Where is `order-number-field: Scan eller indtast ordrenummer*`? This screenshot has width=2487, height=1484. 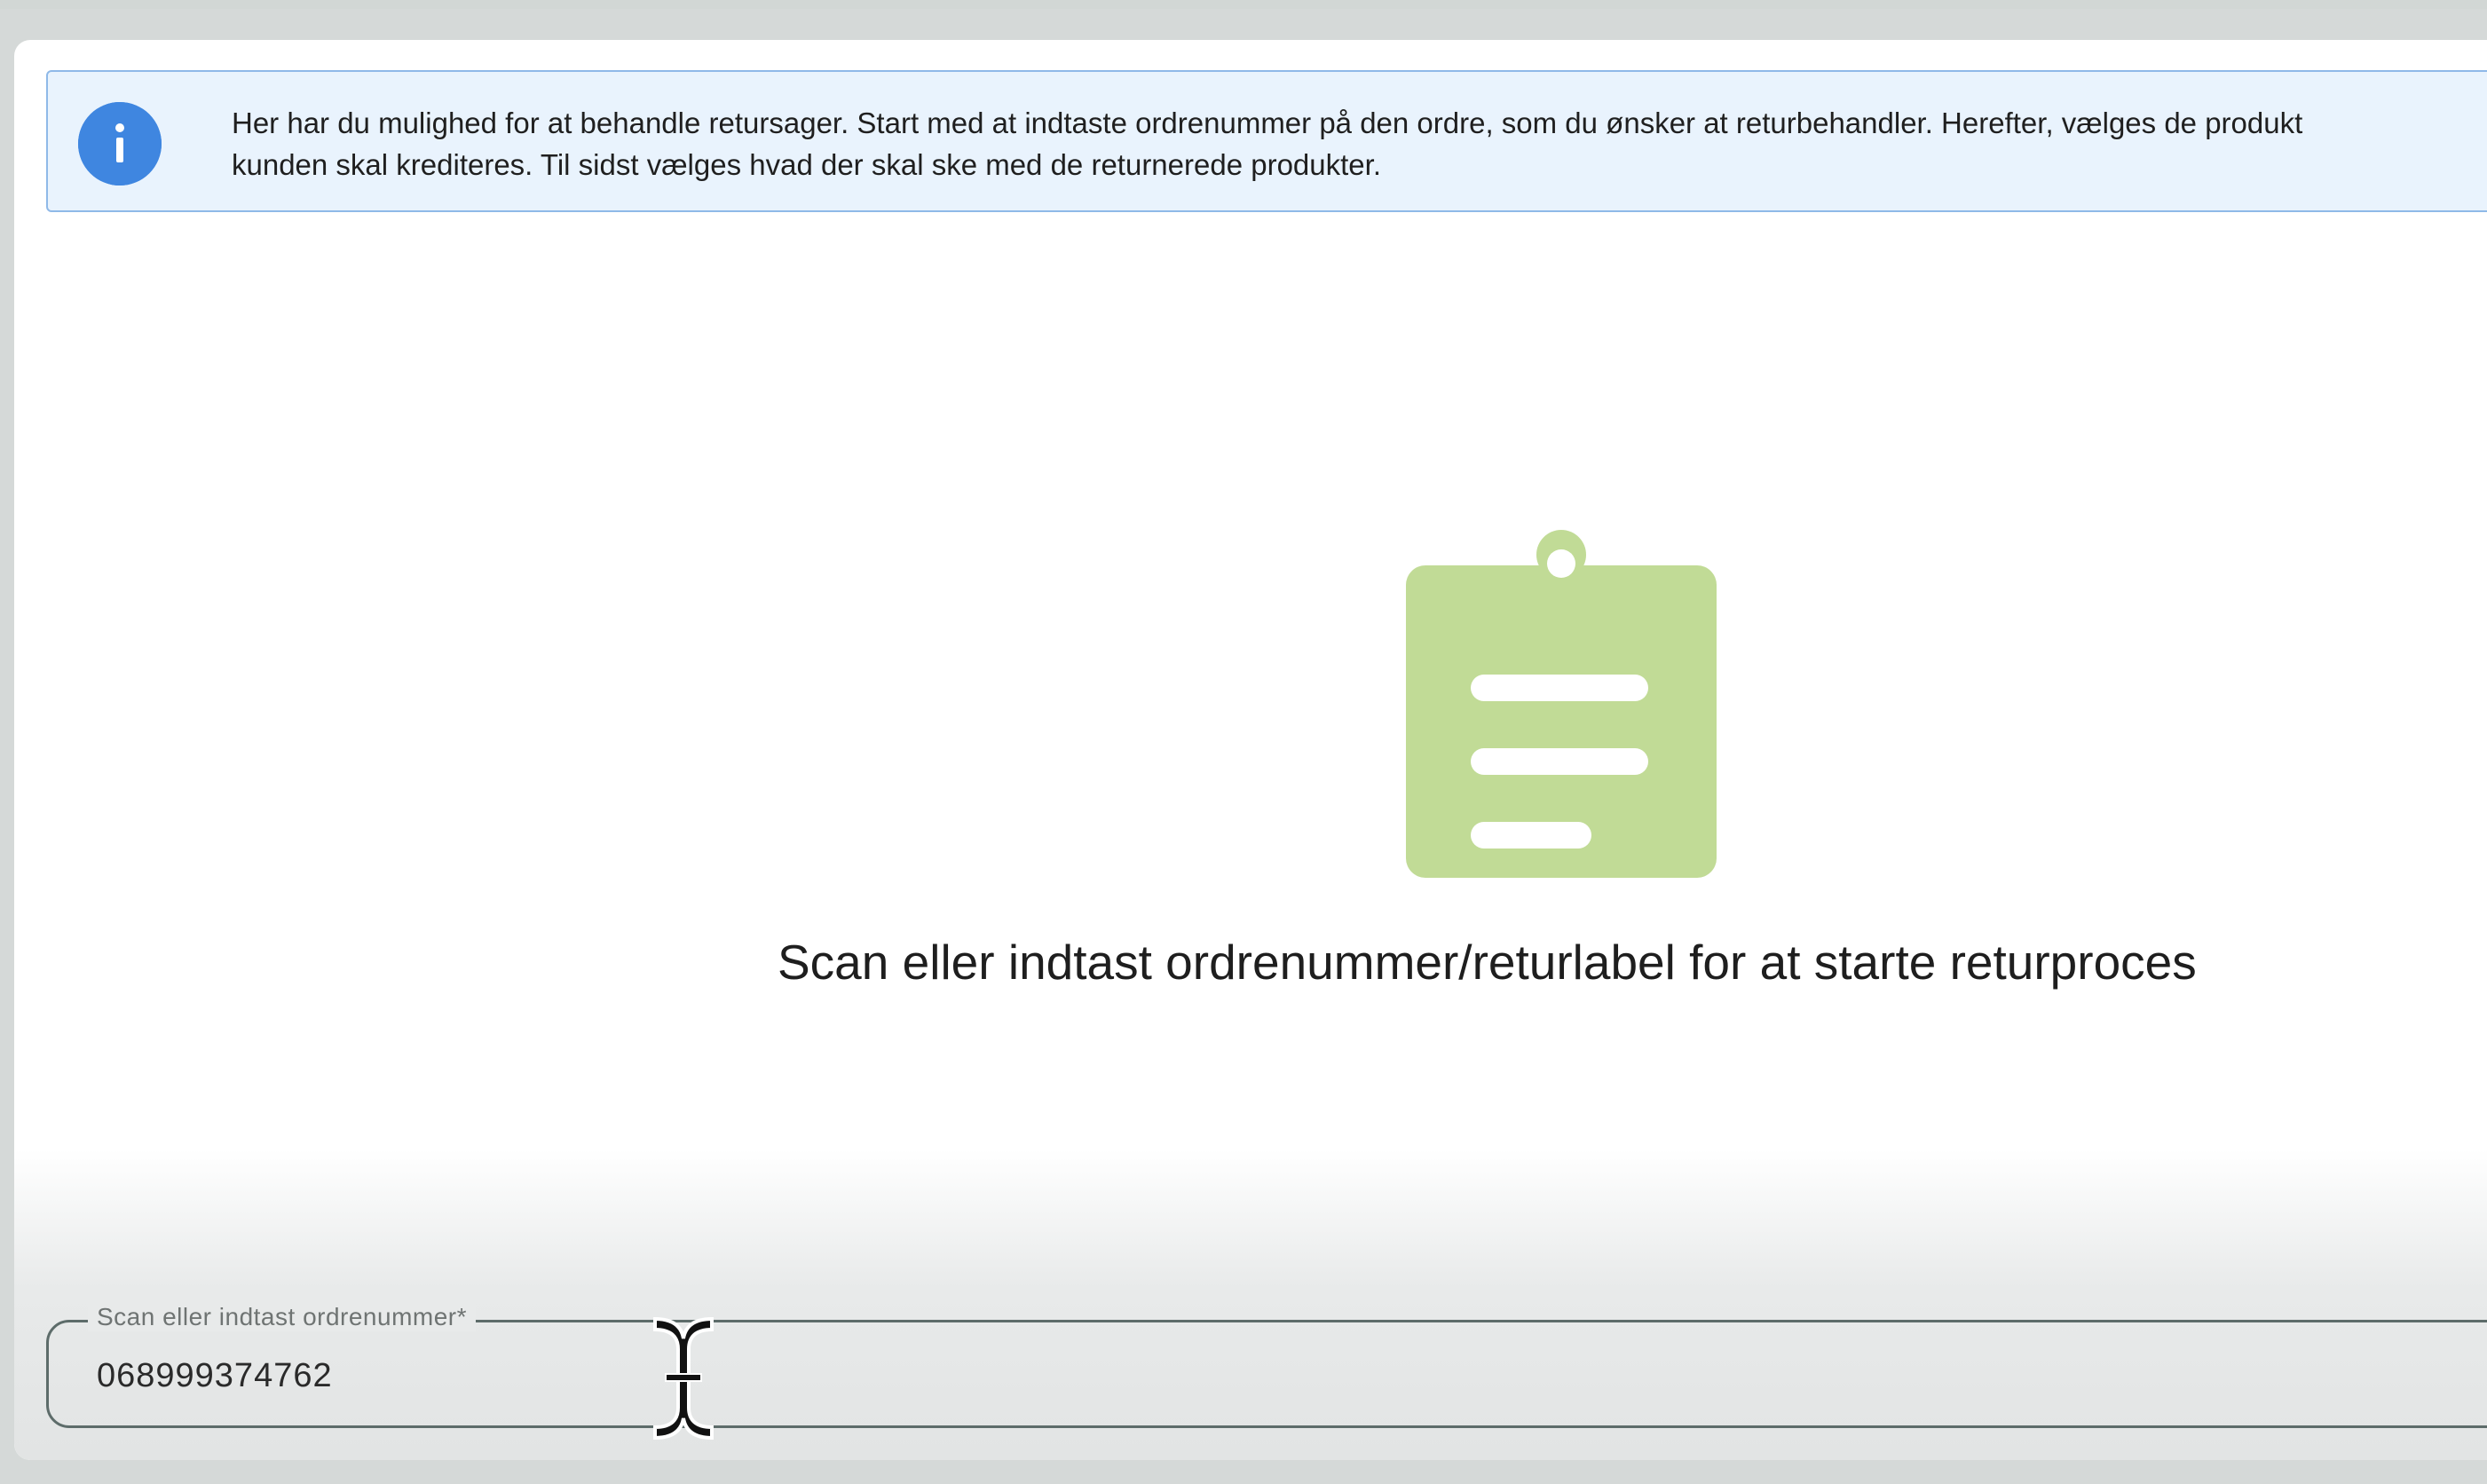
order-number-field: Scan eller indtast ordrenummer* is located at coordinates (1266, 1366).